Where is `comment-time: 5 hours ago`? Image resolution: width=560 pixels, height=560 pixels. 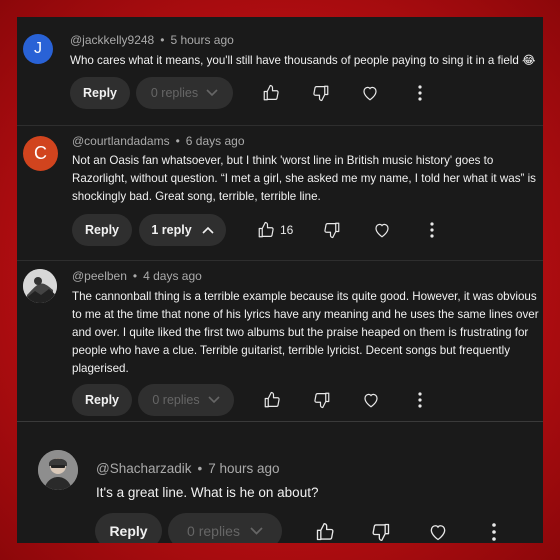
comment-time: 5 hours ago is located at coordinates (201, 40).